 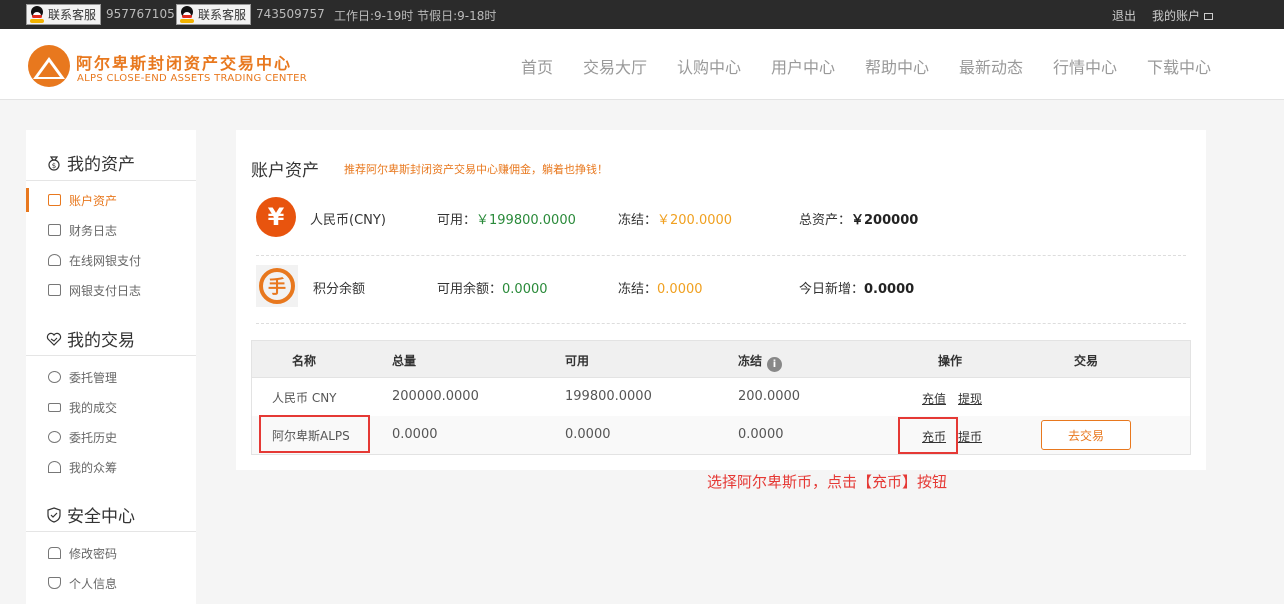 I want to click on sidebar-item-personal-info: 个人信息, so click(x=111, y=583).